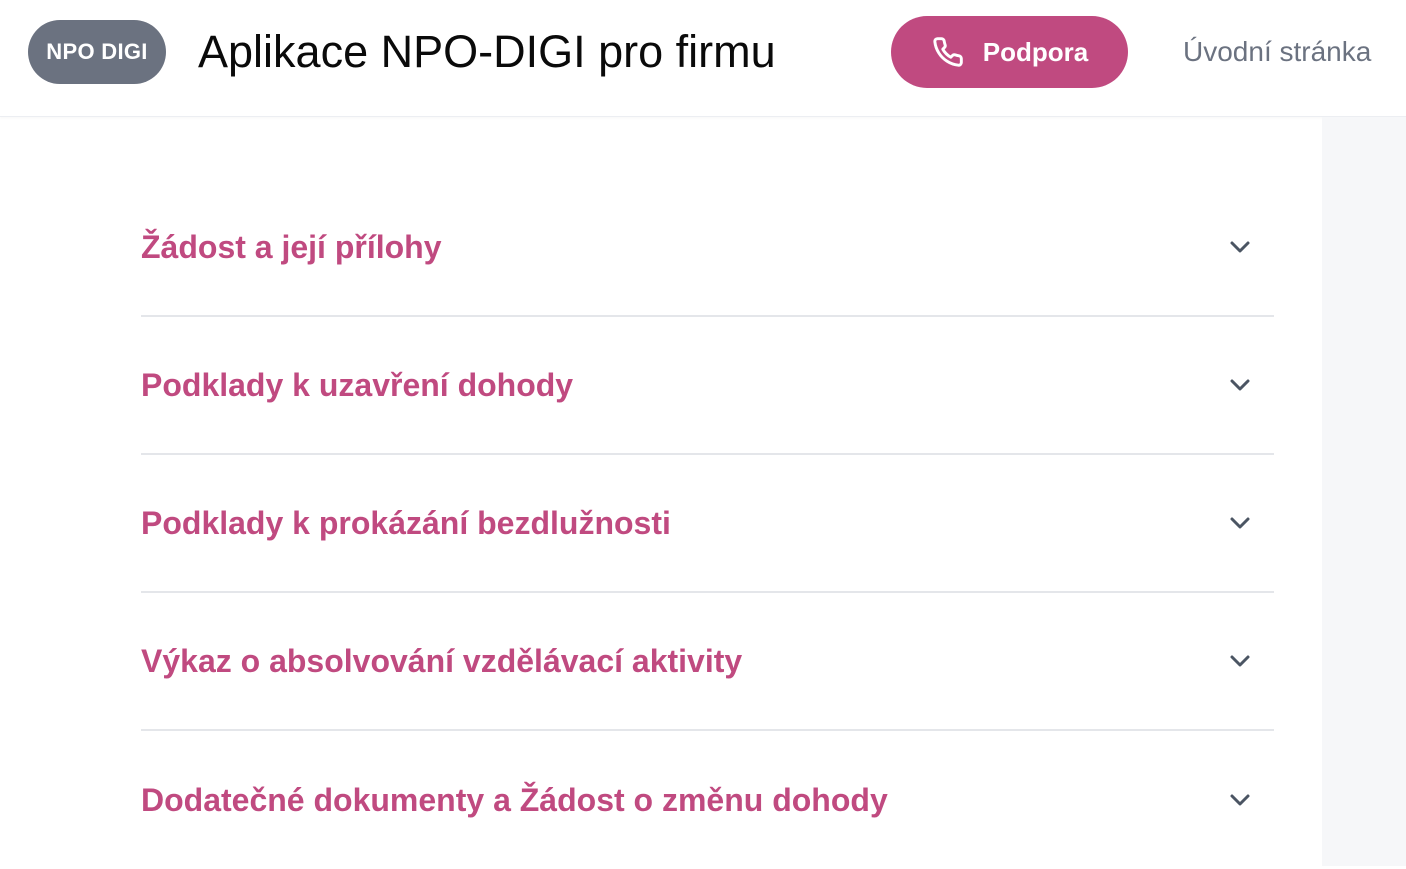 The height and width of the screenshot is (869, 1406). Describe the element at coordinates (97, 52) in the screenshot. I see `app-badge: NPO DIGI` at that location.